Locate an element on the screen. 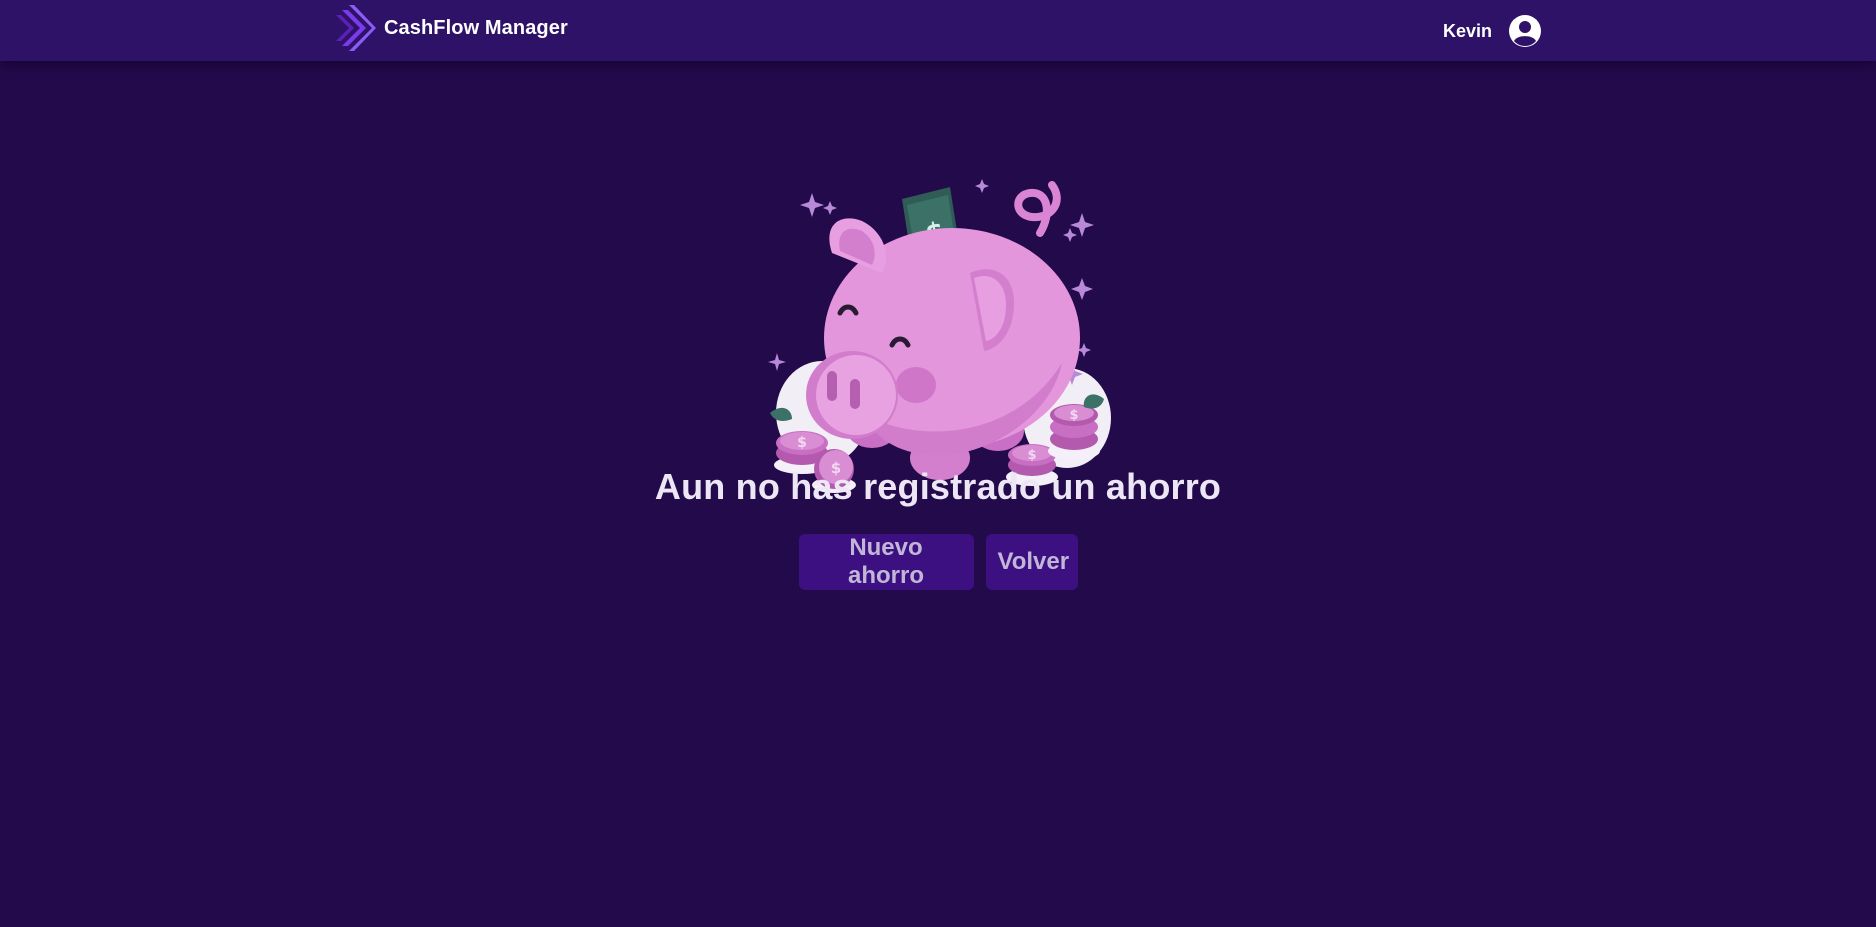 This screenshot has width=1876, height=927. empty-state-actions: Nuevo ahorro Volver is located at coordinates (938, 562).